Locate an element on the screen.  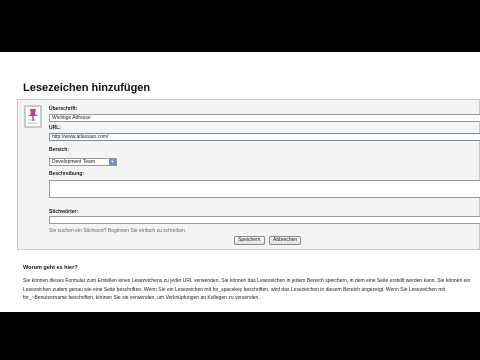
url-input: http://www.atlassian.com/ is located at coordinates (264, 137).